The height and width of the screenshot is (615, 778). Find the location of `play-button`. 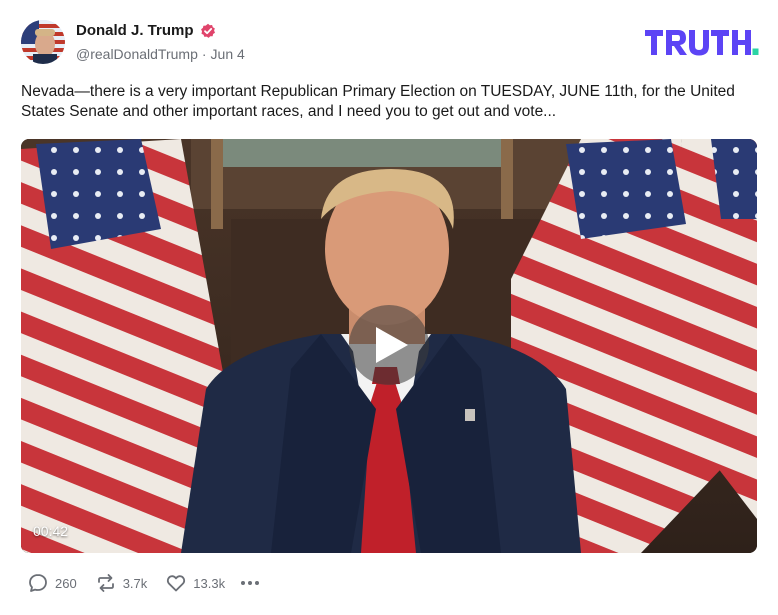

play-button is located at coordinates (389, 345).